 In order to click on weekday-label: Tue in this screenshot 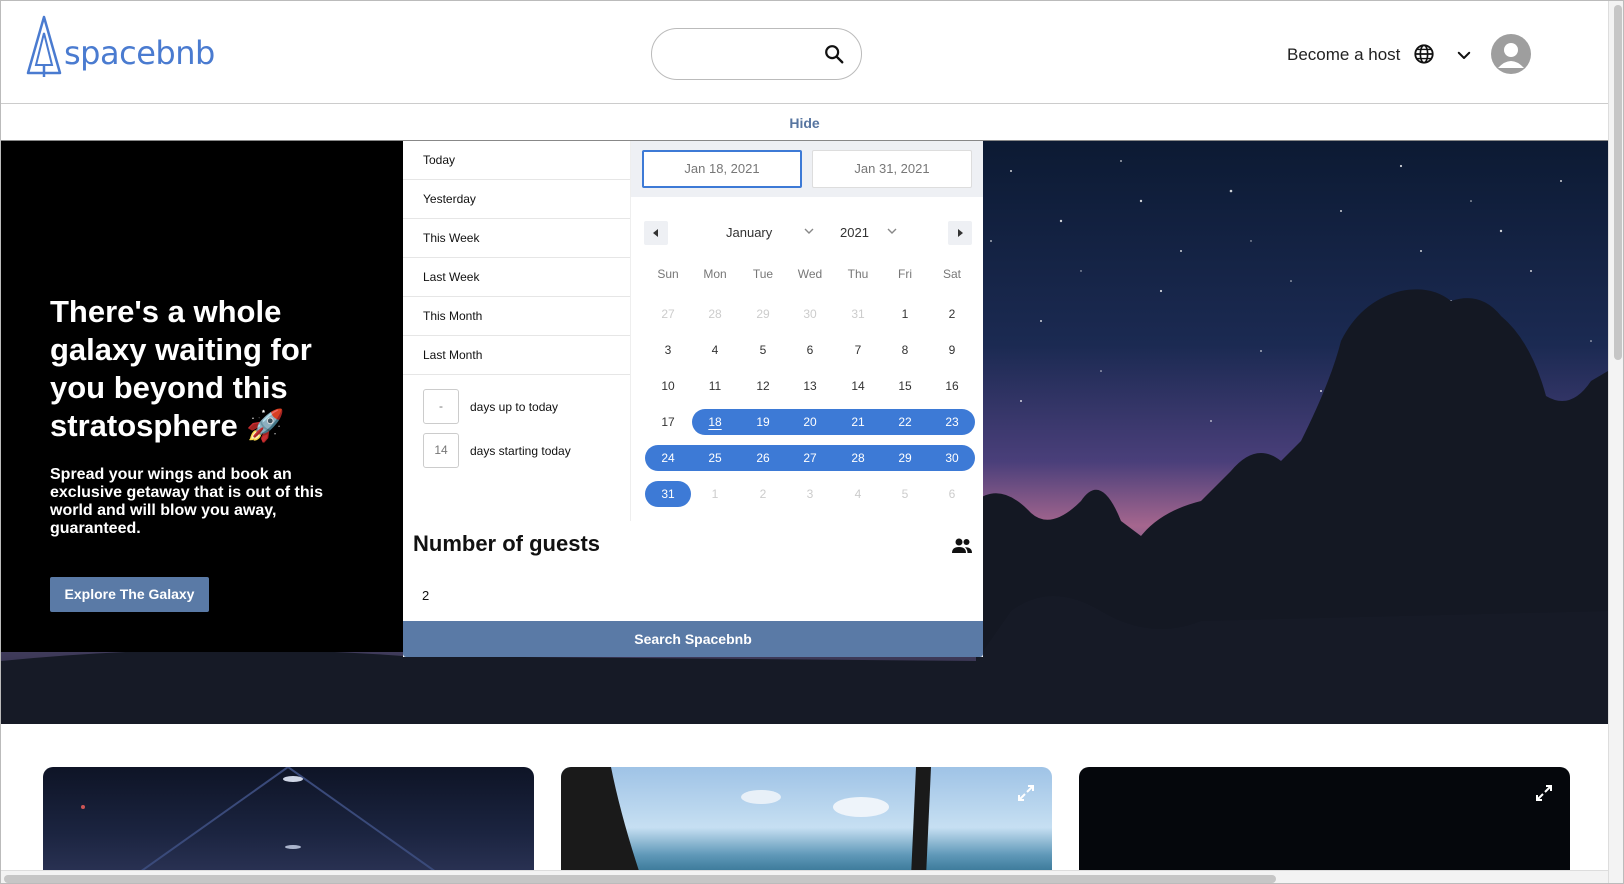, I will do `click(763, 274)`.